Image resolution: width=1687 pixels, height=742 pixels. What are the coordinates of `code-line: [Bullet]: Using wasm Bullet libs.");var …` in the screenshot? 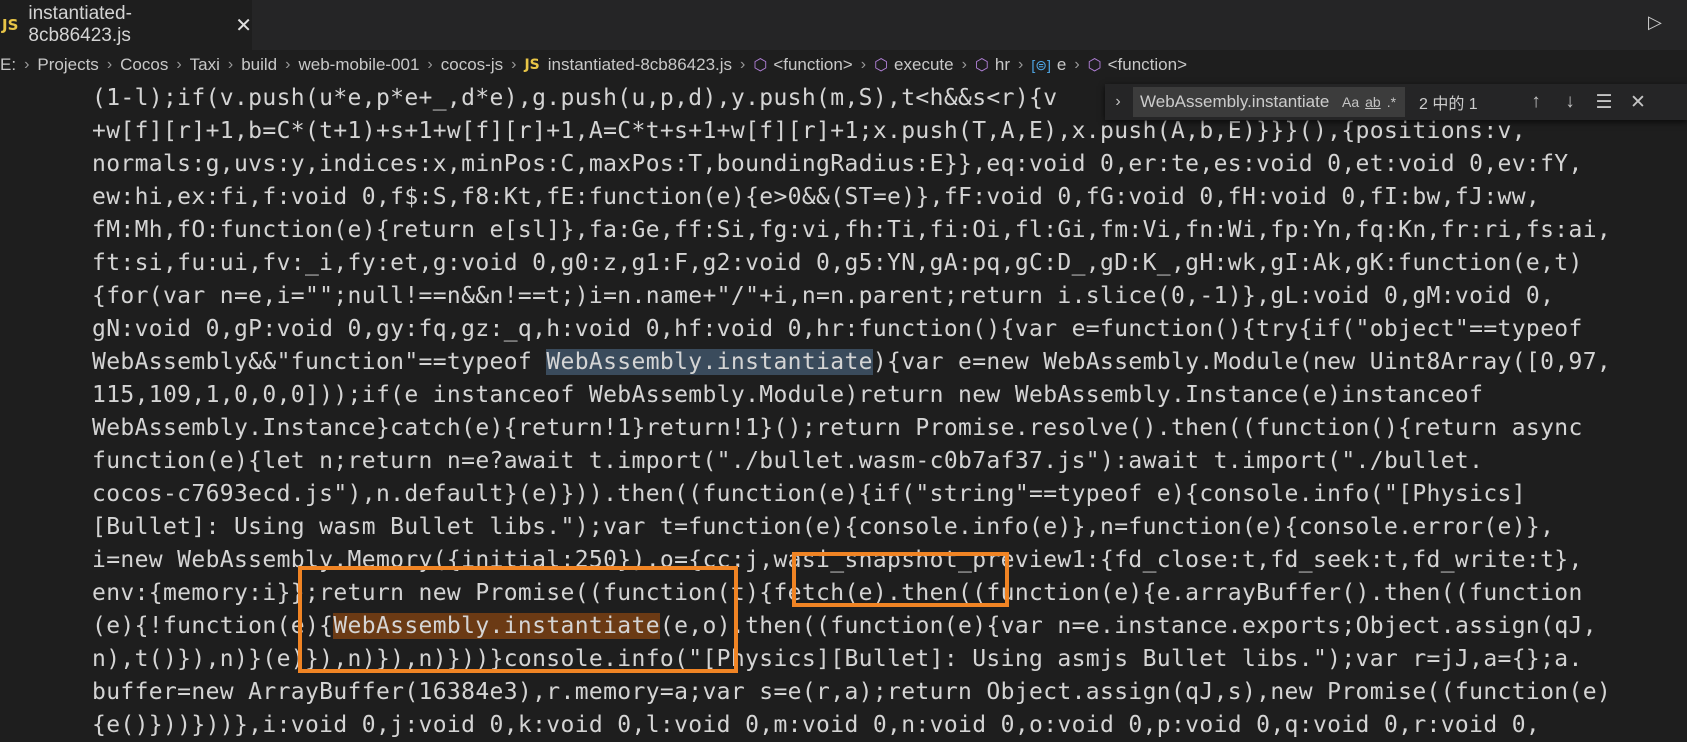 It's located at (823, 527).